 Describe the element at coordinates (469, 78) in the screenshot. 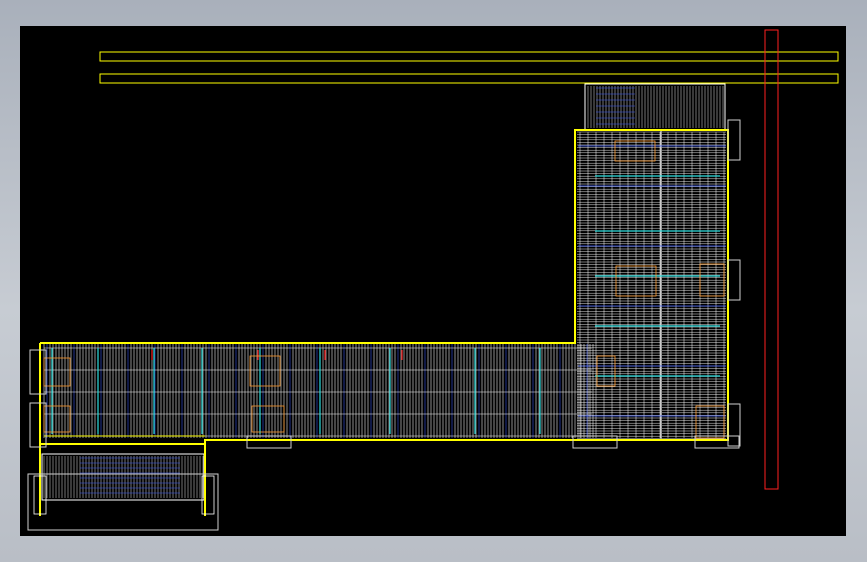

I see `title-strip-bottom` at that location.